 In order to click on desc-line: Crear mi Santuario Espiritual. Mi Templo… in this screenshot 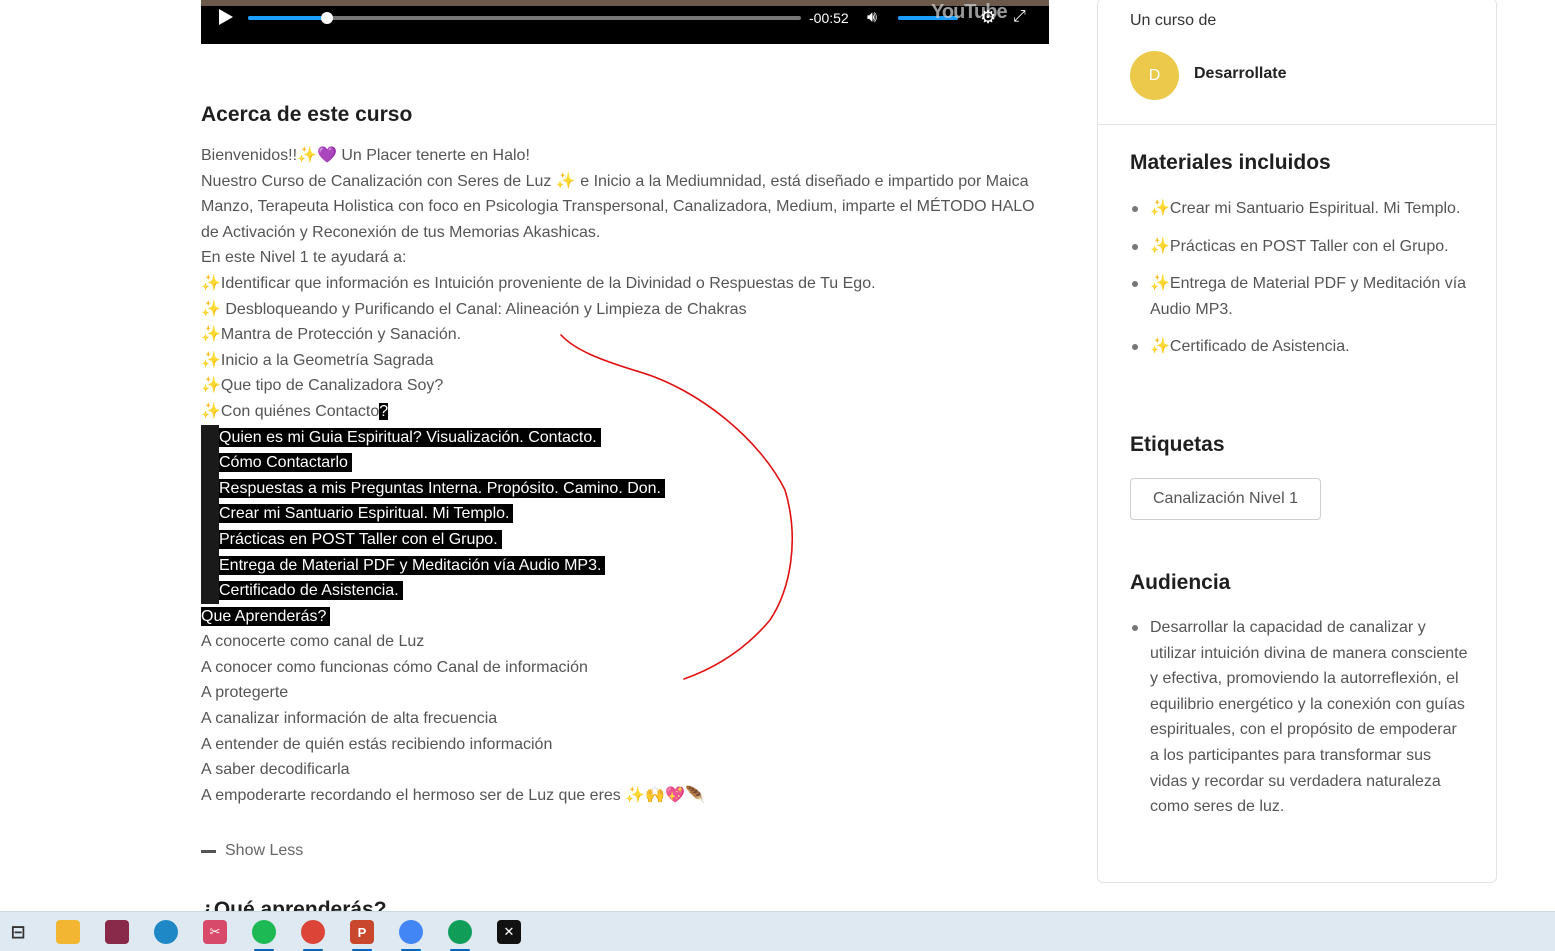, I will do `click(621, 514)`.